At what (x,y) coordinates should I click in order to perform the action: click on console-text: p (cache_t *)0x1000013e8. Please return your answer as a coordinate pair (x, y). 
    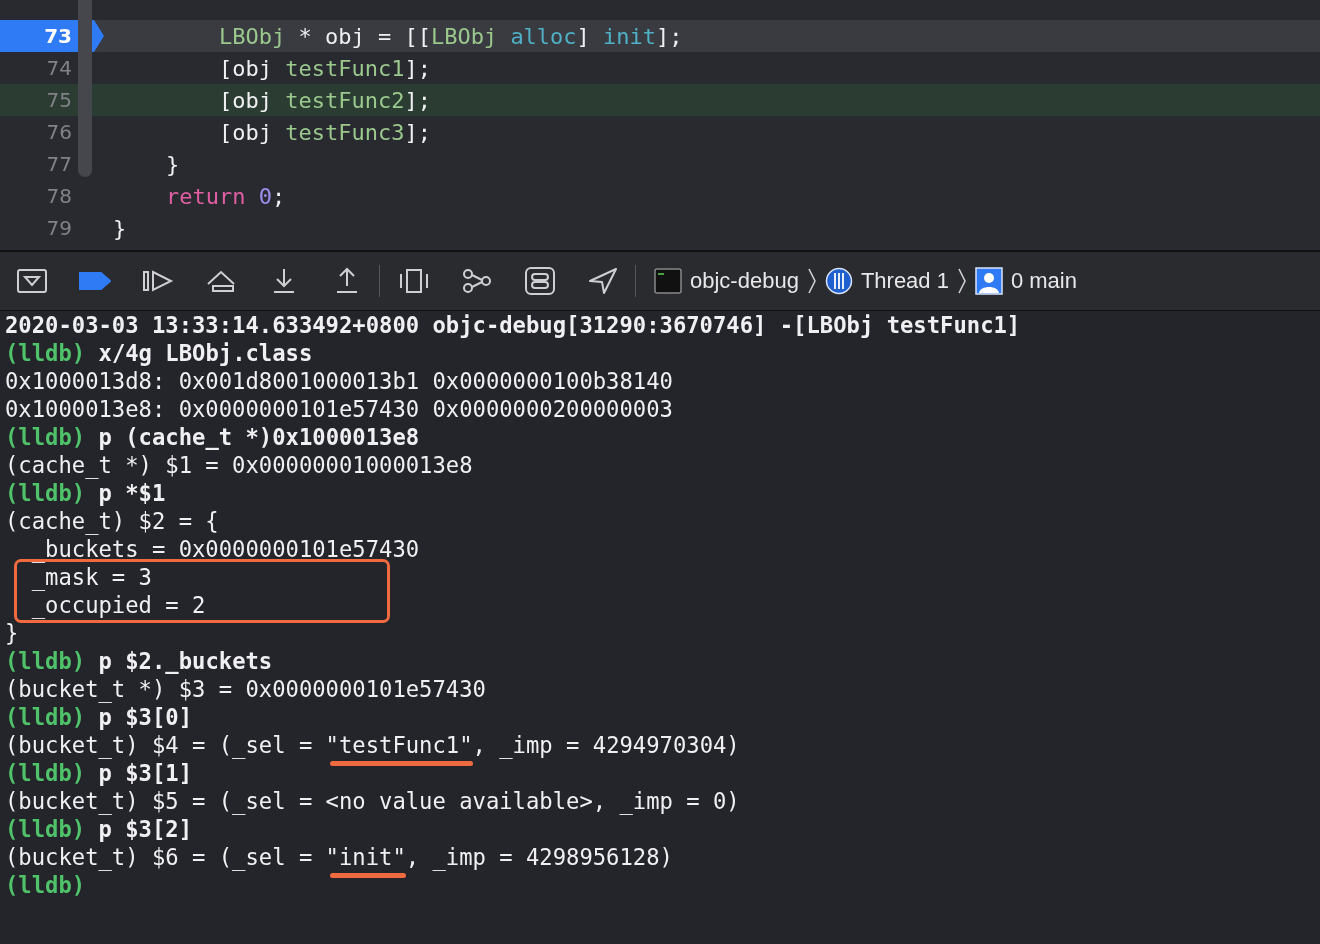
    Looking at the image, I should click on (259, 437).